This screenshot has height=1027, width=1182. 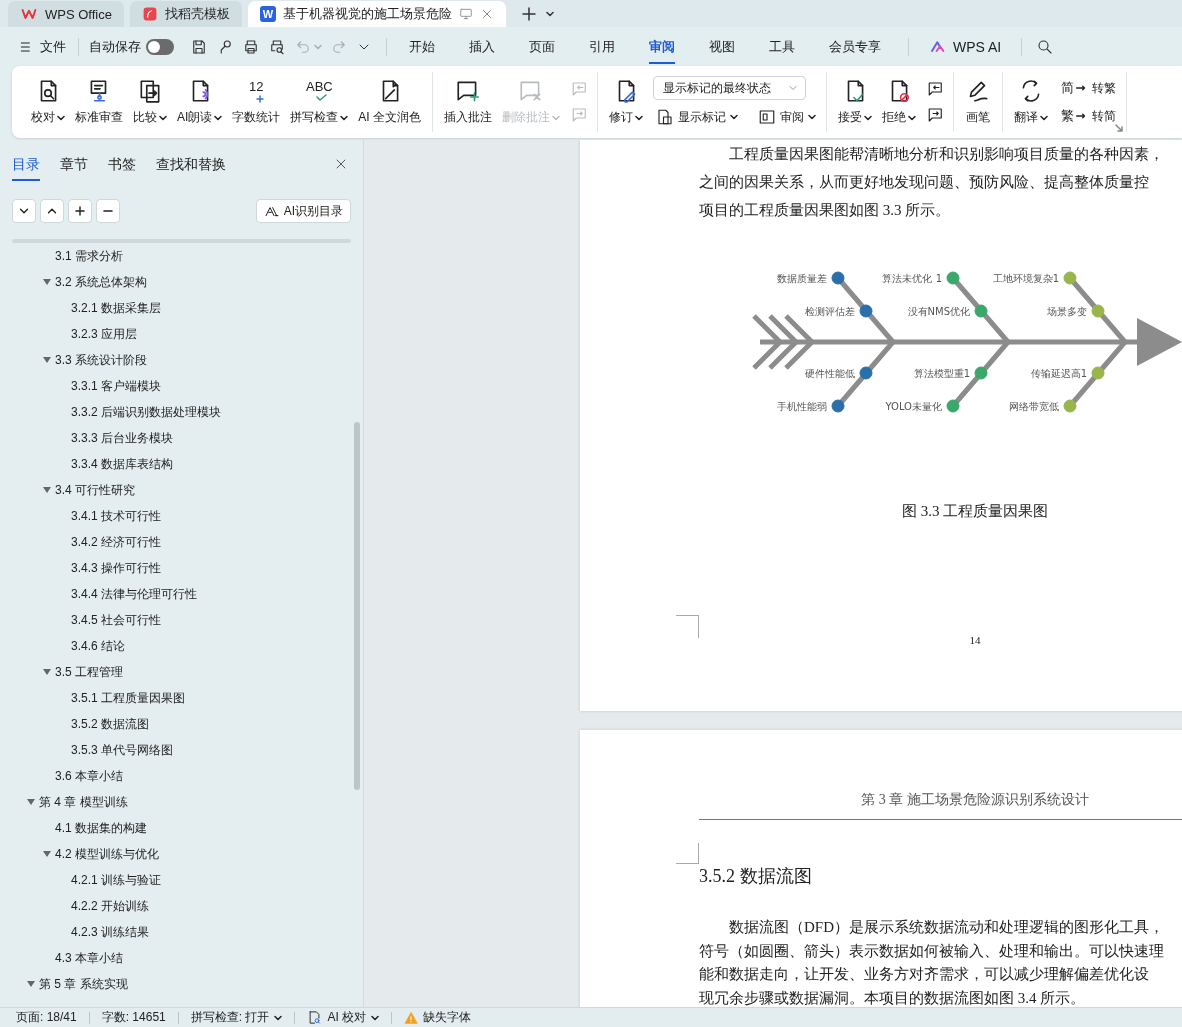 What do you see at coordinates (181, 490) in the screenshot?
I see `toc-item: 3.4 可行性研究` at bounding box center [181, 490].